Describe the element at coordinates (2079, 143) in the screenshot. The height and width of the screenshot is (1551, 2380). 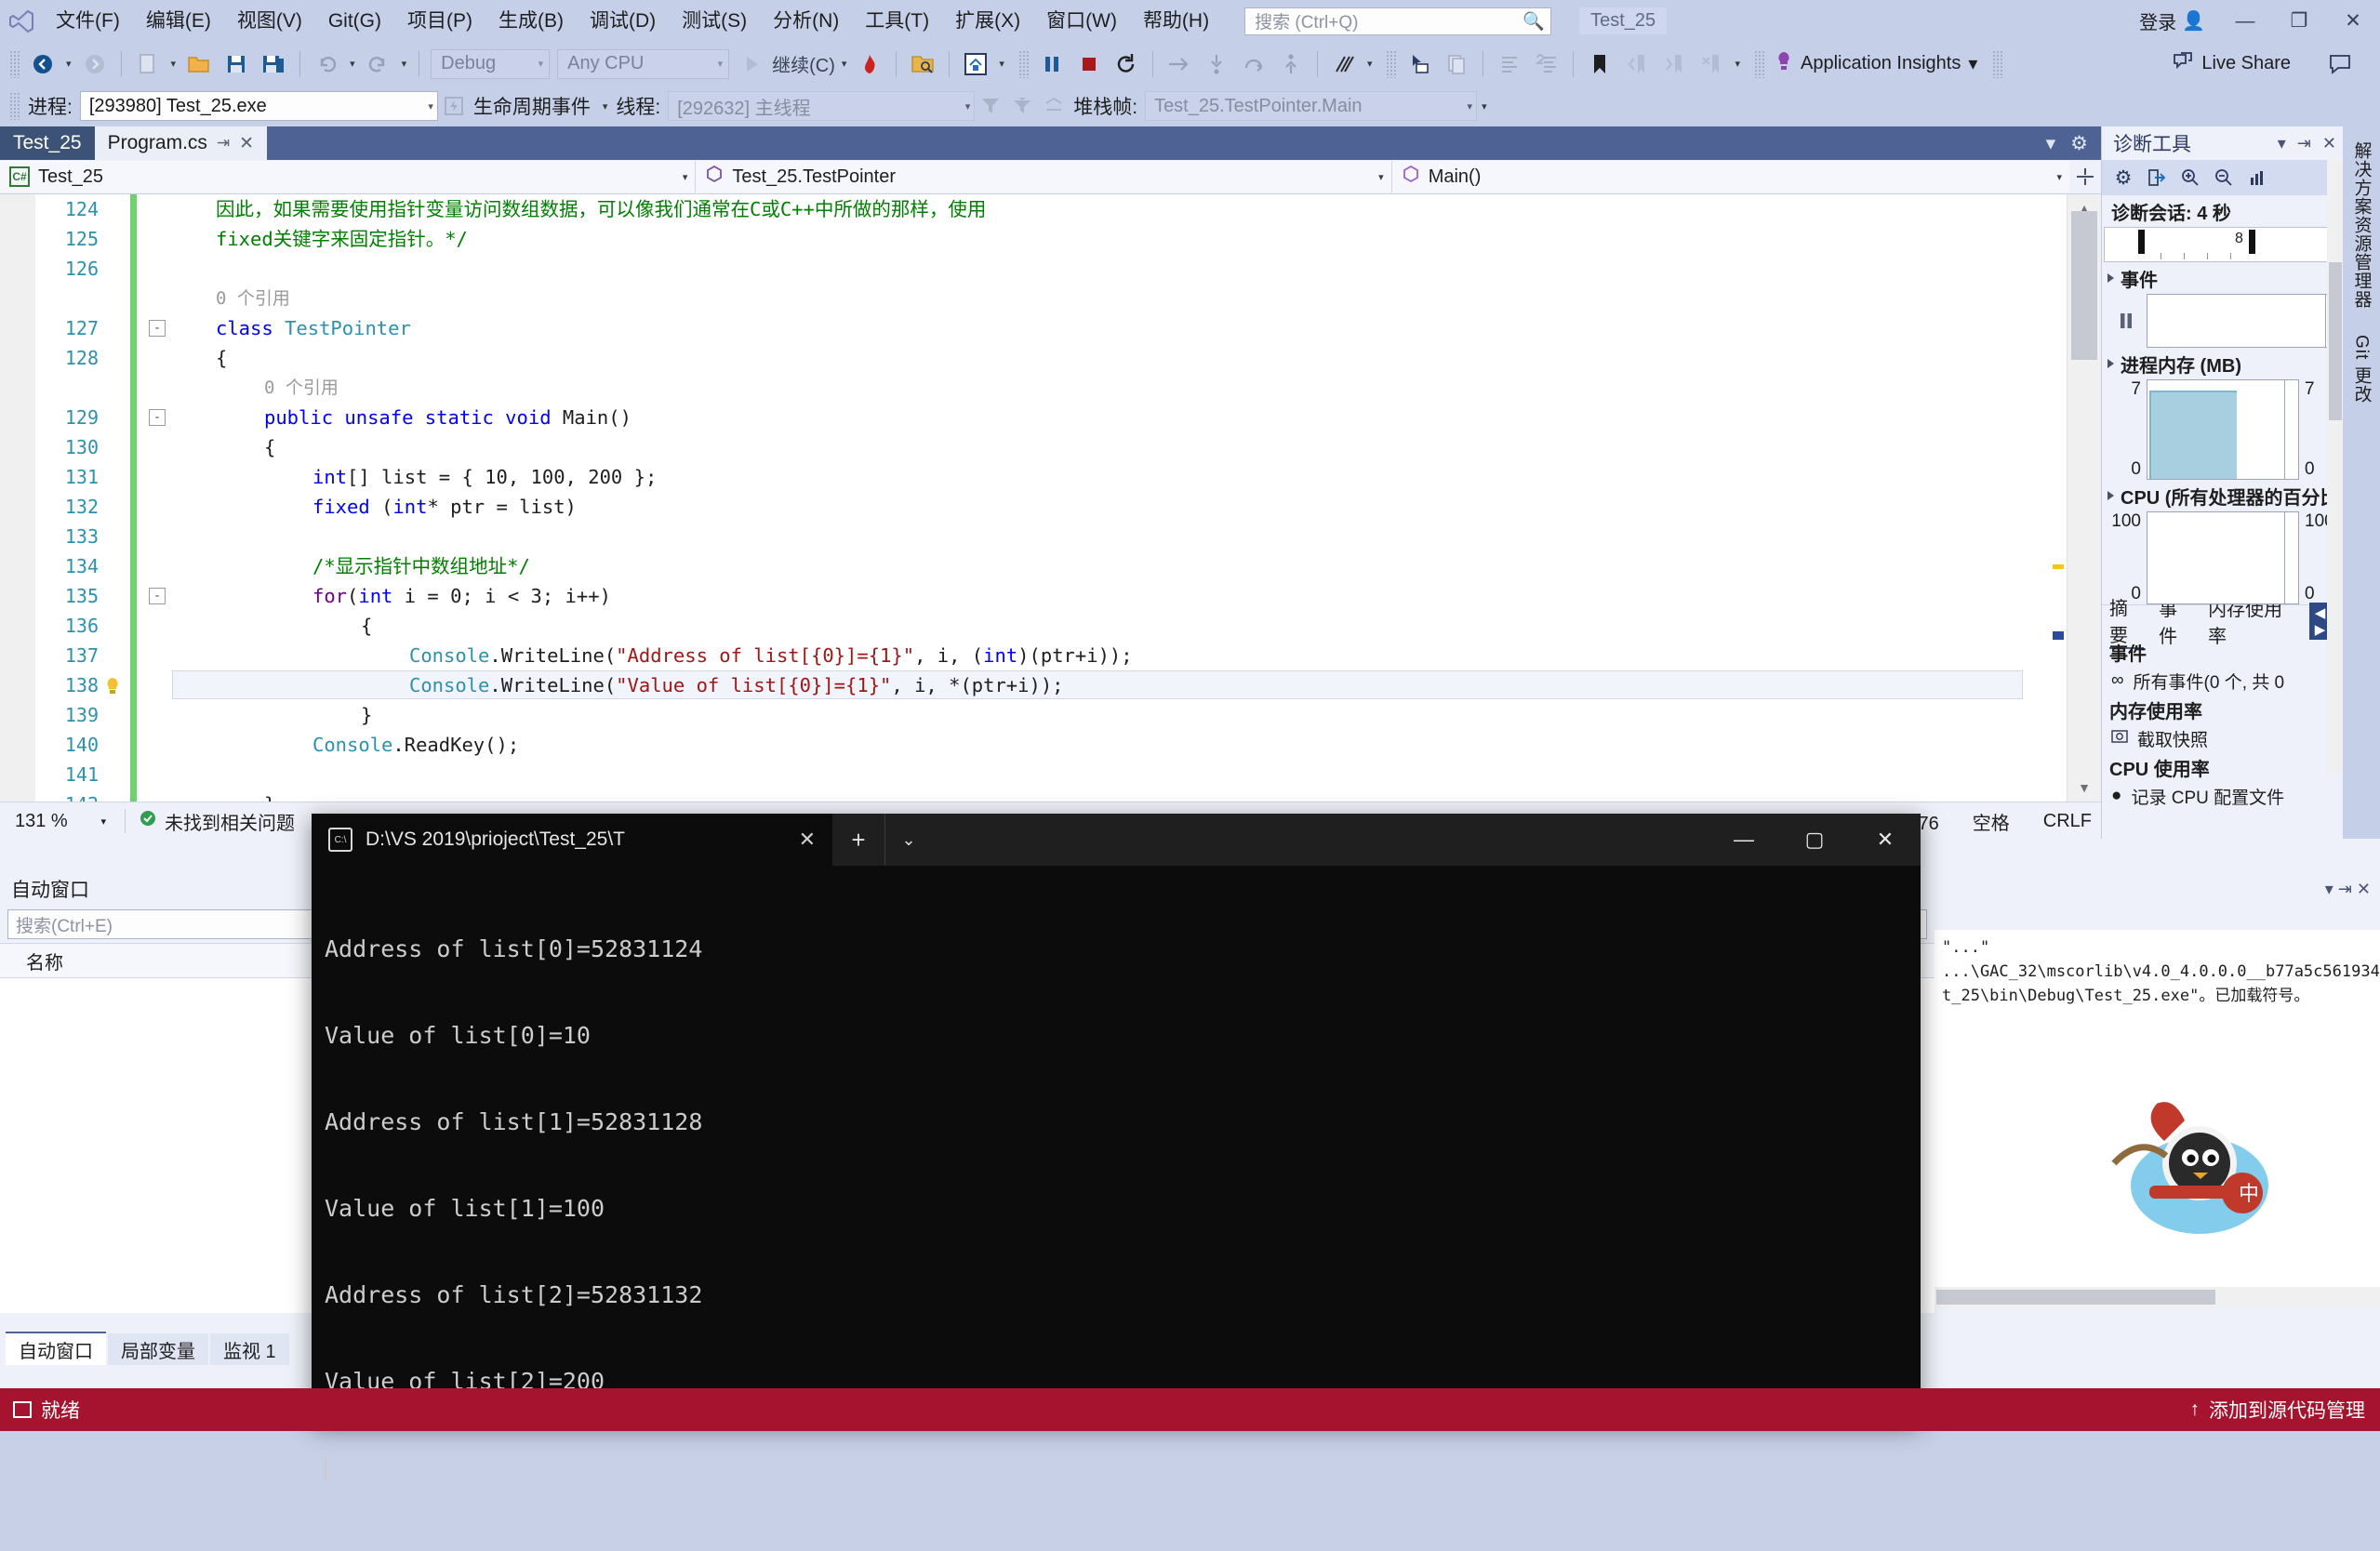
I see `tab-bar-settings-icon: ⚙` at that location.